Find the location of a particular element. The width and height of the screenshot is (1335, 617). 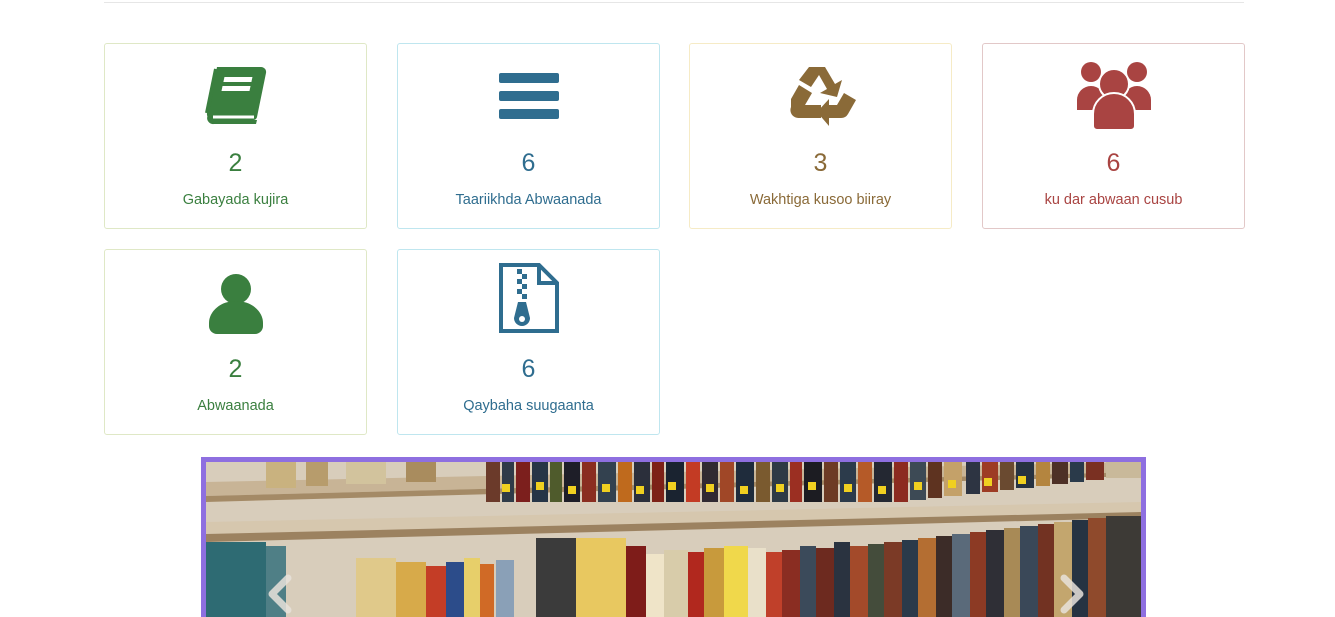

carousel-next-button is located at coordinates (1073, 594).